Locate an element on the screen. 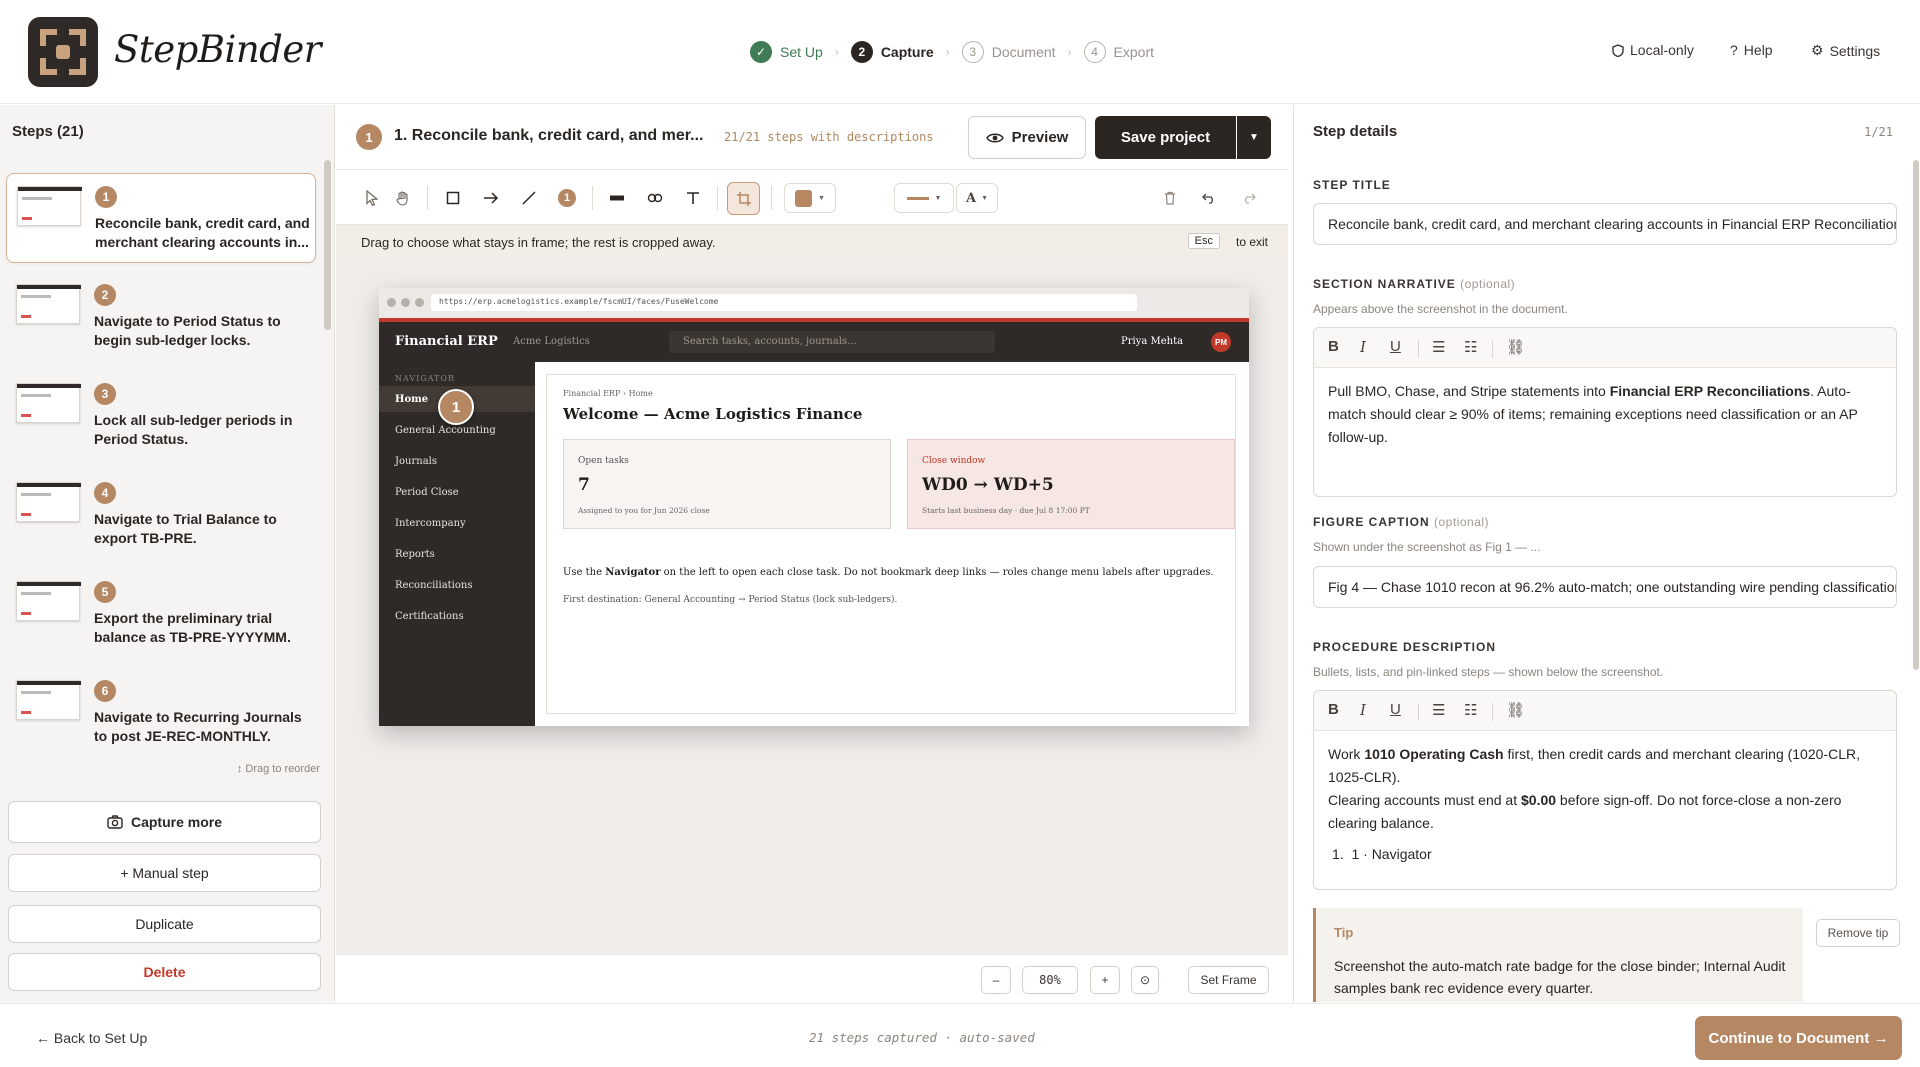 The width and height of the screenshot is (1920, 1067). wizard-step-number: 4 is located at coordinates (1094, 52).